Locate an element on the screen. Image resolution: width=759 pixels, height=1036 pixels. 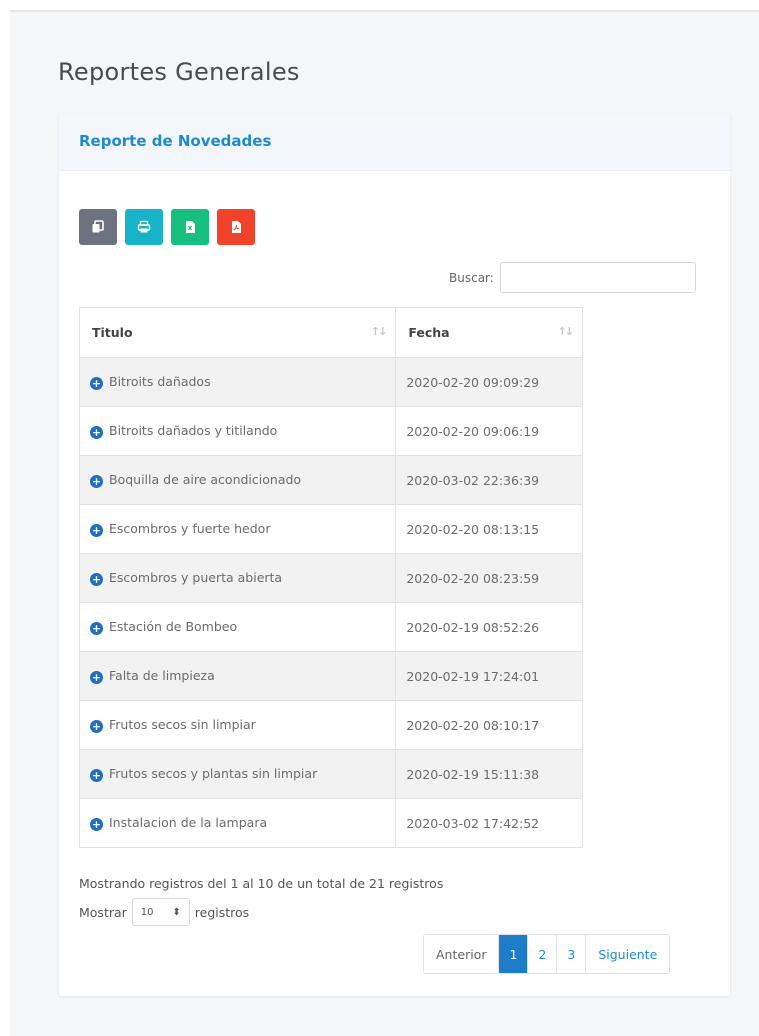
excel-button is located at coordinates (190, 227).